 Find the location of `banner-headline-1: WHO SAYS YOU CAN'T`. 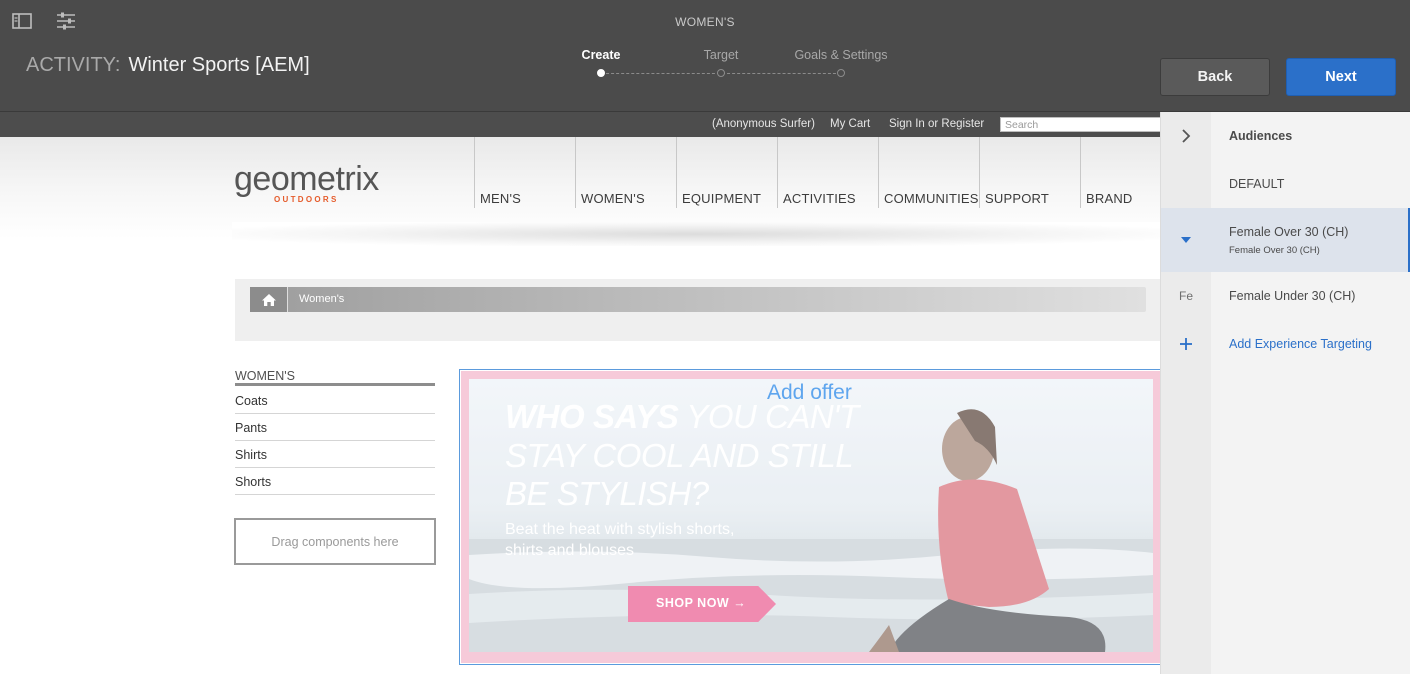

banner-headline-1: WHO SAYS YOU CAN'T is located at coordinates (682, 417).